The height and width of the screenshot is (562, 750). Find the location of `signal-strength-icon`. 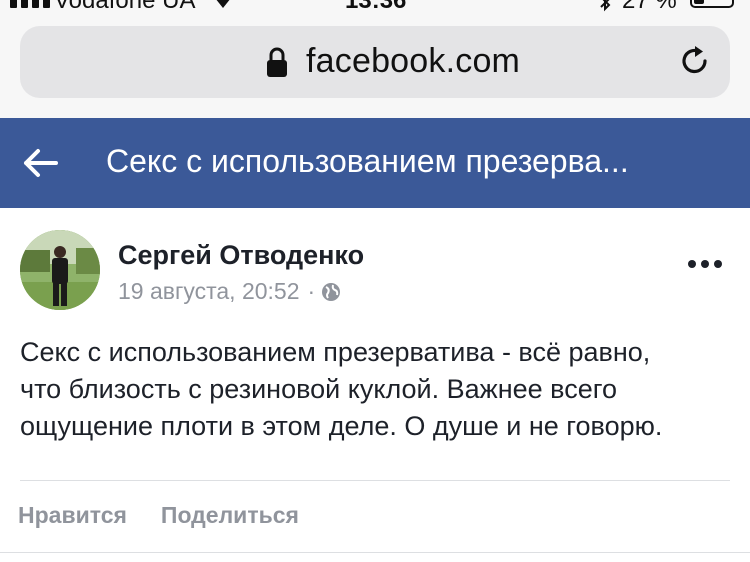

signal-strength-icon is located at coordinates (30, 4).